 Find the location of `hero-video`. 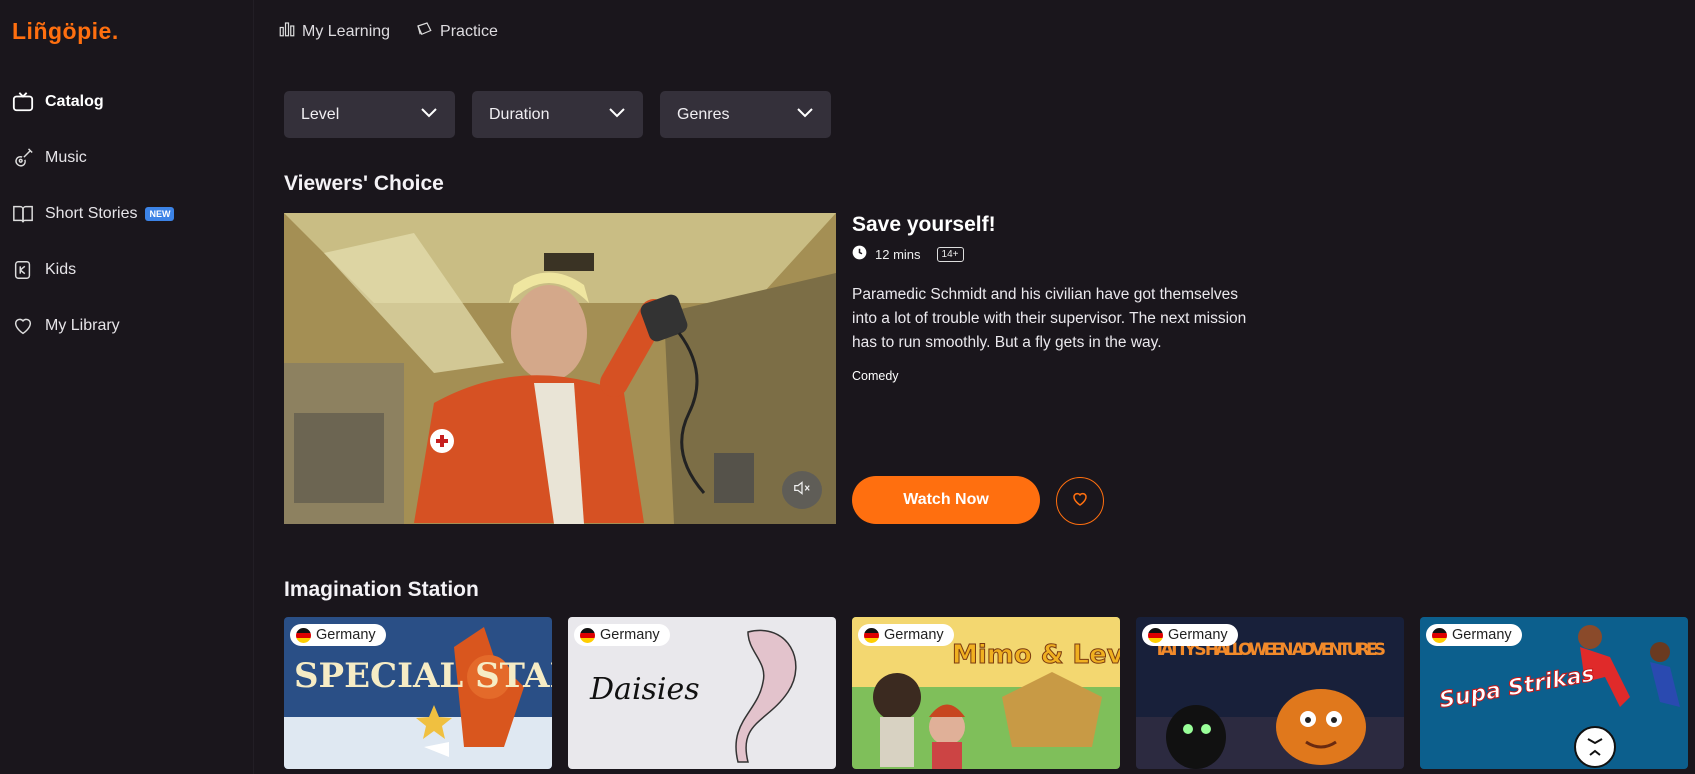

hero-video is located at coordinates (560, 368).